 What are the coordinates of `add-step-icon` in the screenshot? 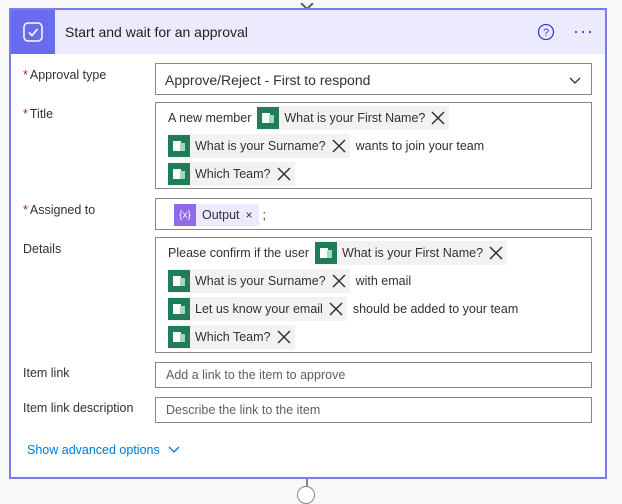 It's located at (306, 495).